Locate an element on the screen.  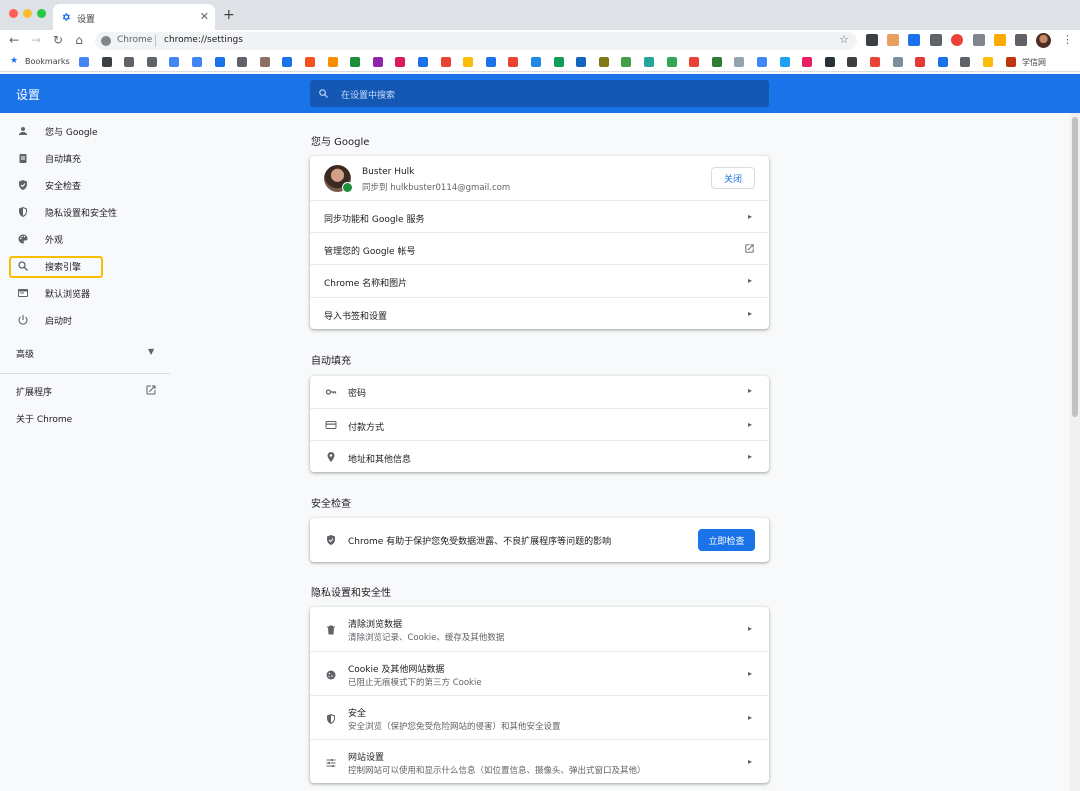
chevron-down-icon: ▼ is located at coordinates (151, 351).